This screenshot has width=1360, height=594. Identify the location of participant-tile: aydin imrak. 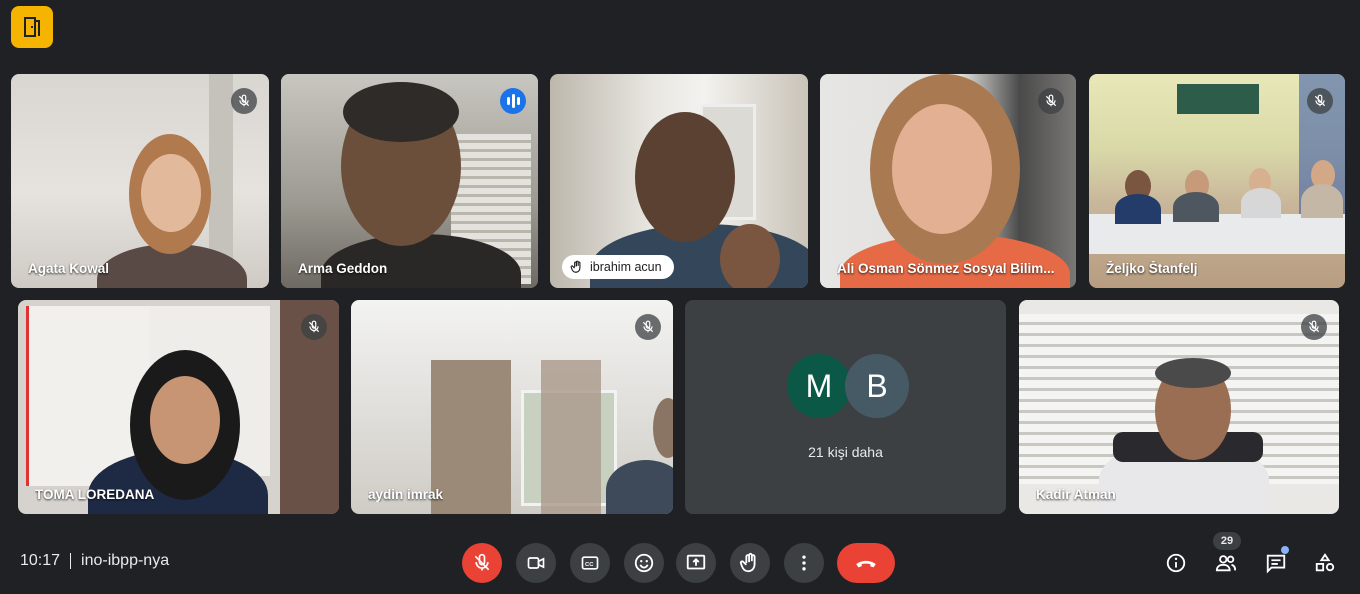
(512, 407).